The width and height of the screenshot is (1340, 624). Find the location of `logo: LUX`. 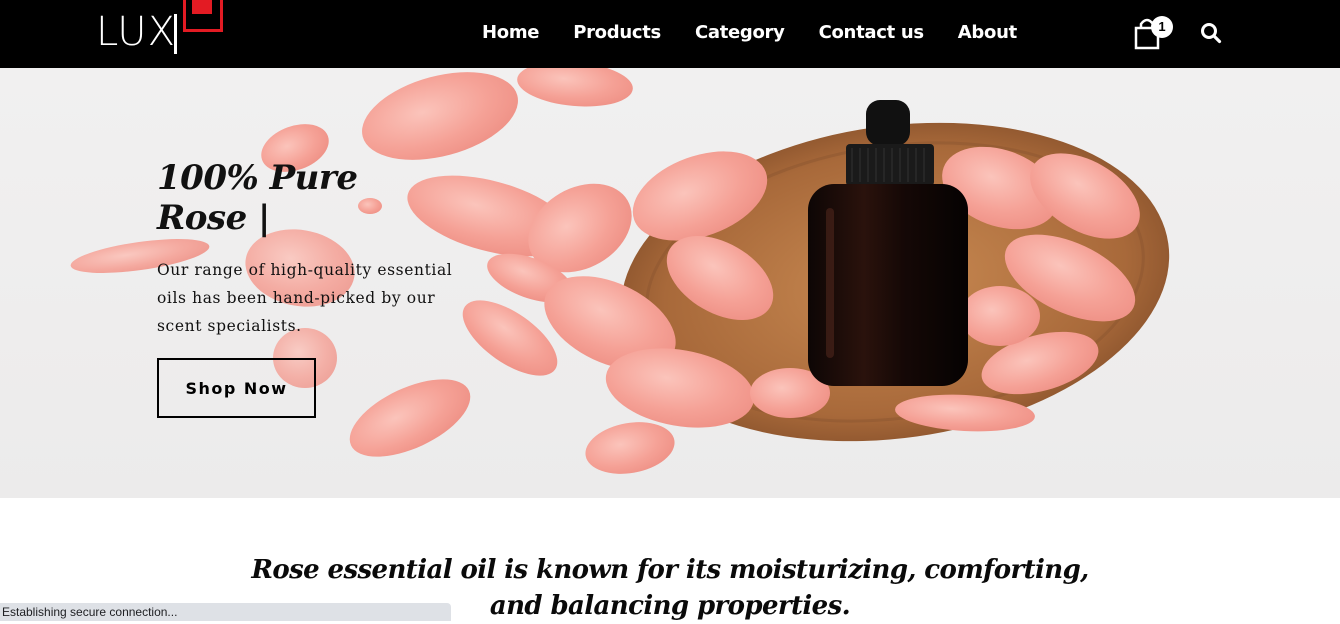

logo: LUX is located at coordinates (166, 30).